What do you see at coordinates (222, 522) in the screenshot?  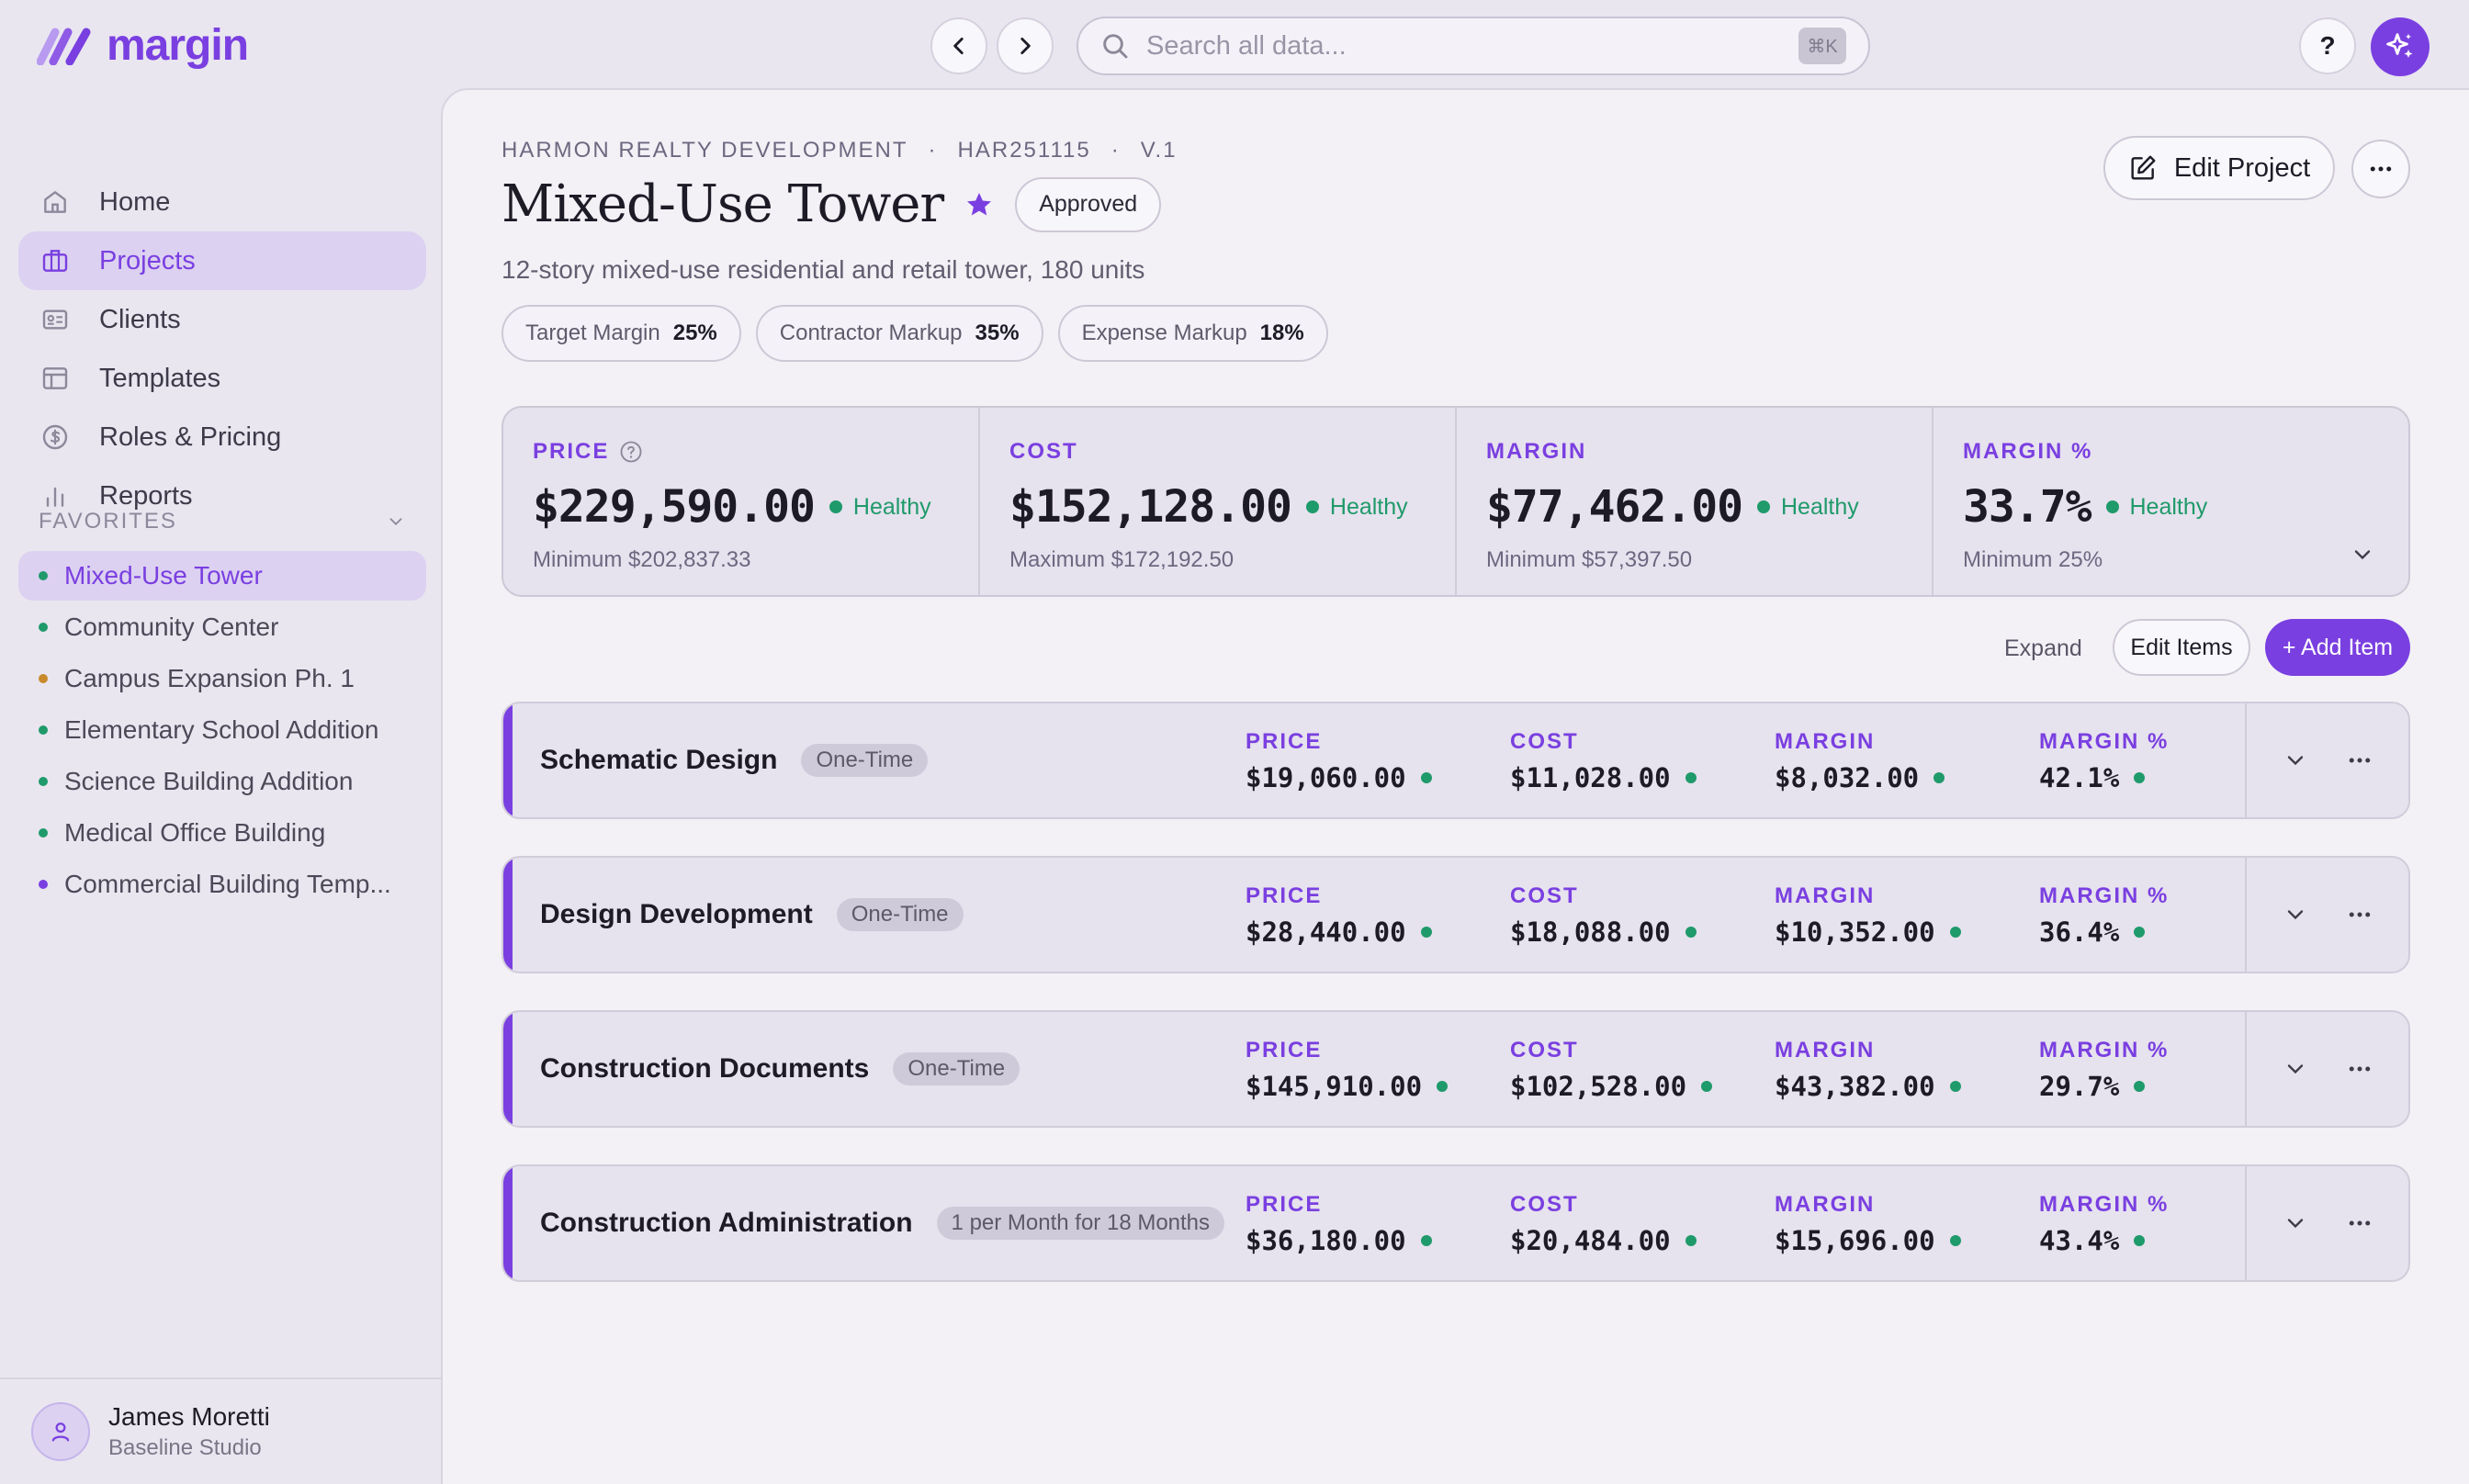 I see `favorites-header: FAVORITES` at bounding box center [222, 522].